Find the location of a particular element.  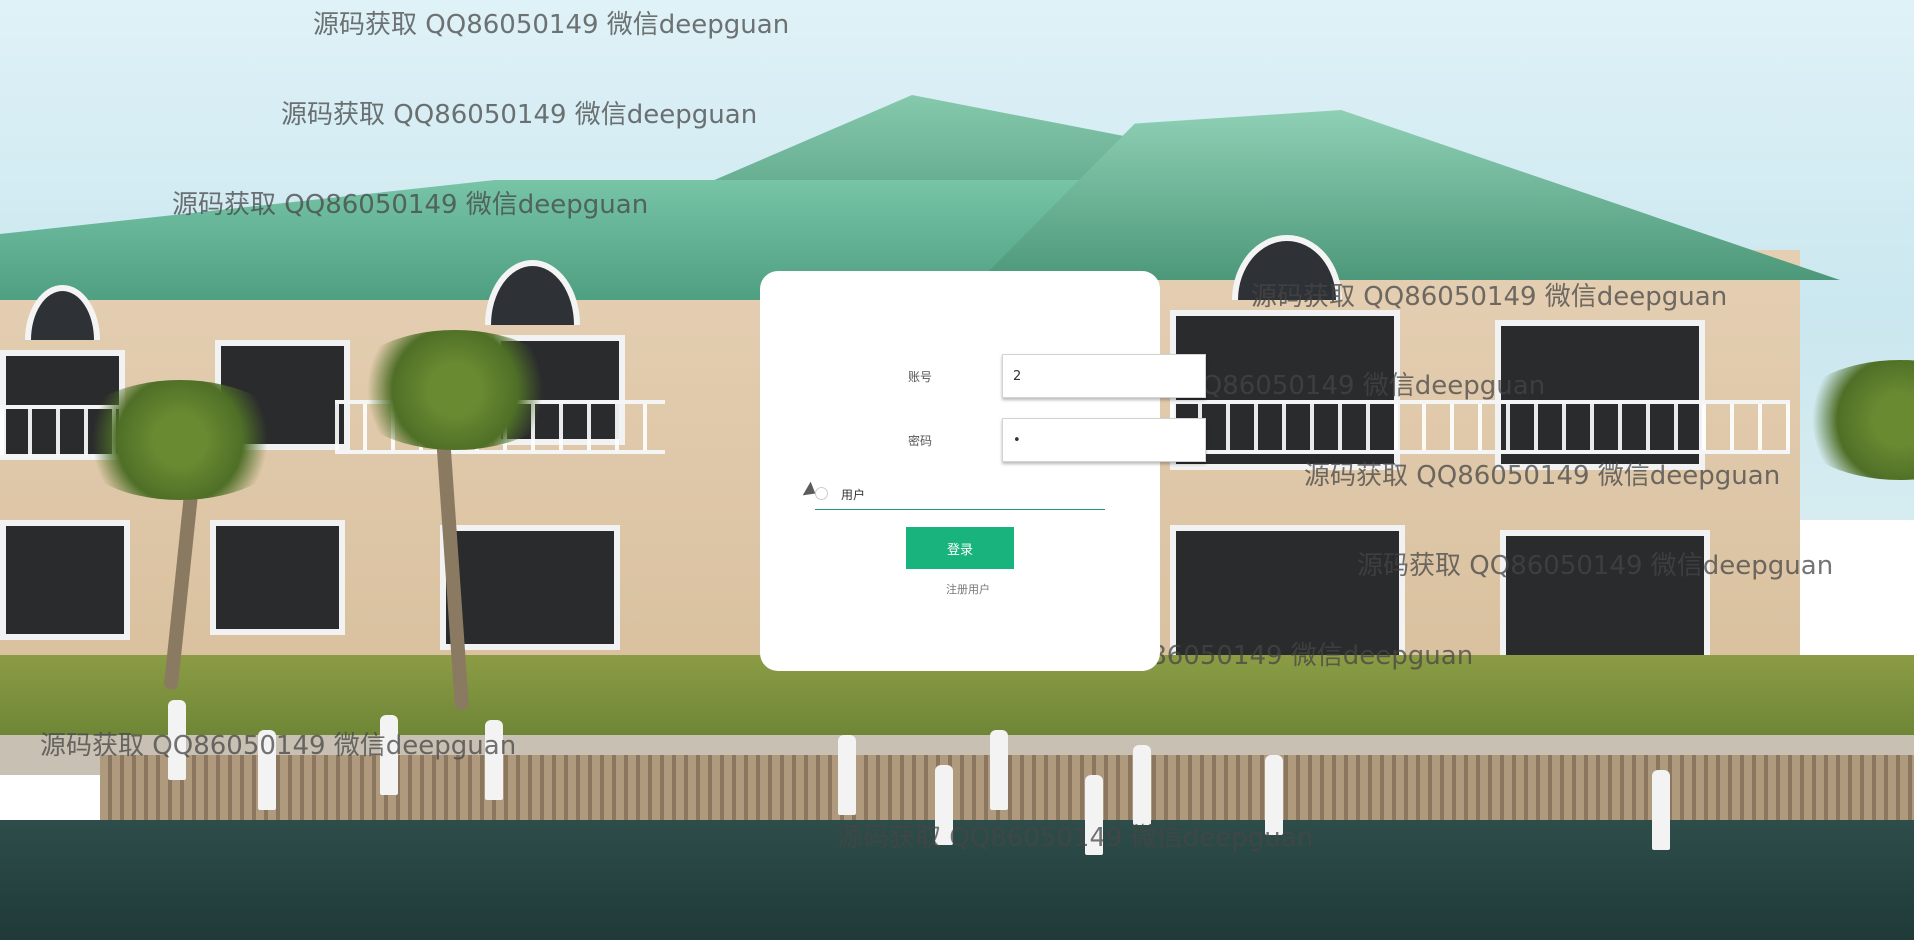

role-selector: 用户 is located at coordinates (960, 495).